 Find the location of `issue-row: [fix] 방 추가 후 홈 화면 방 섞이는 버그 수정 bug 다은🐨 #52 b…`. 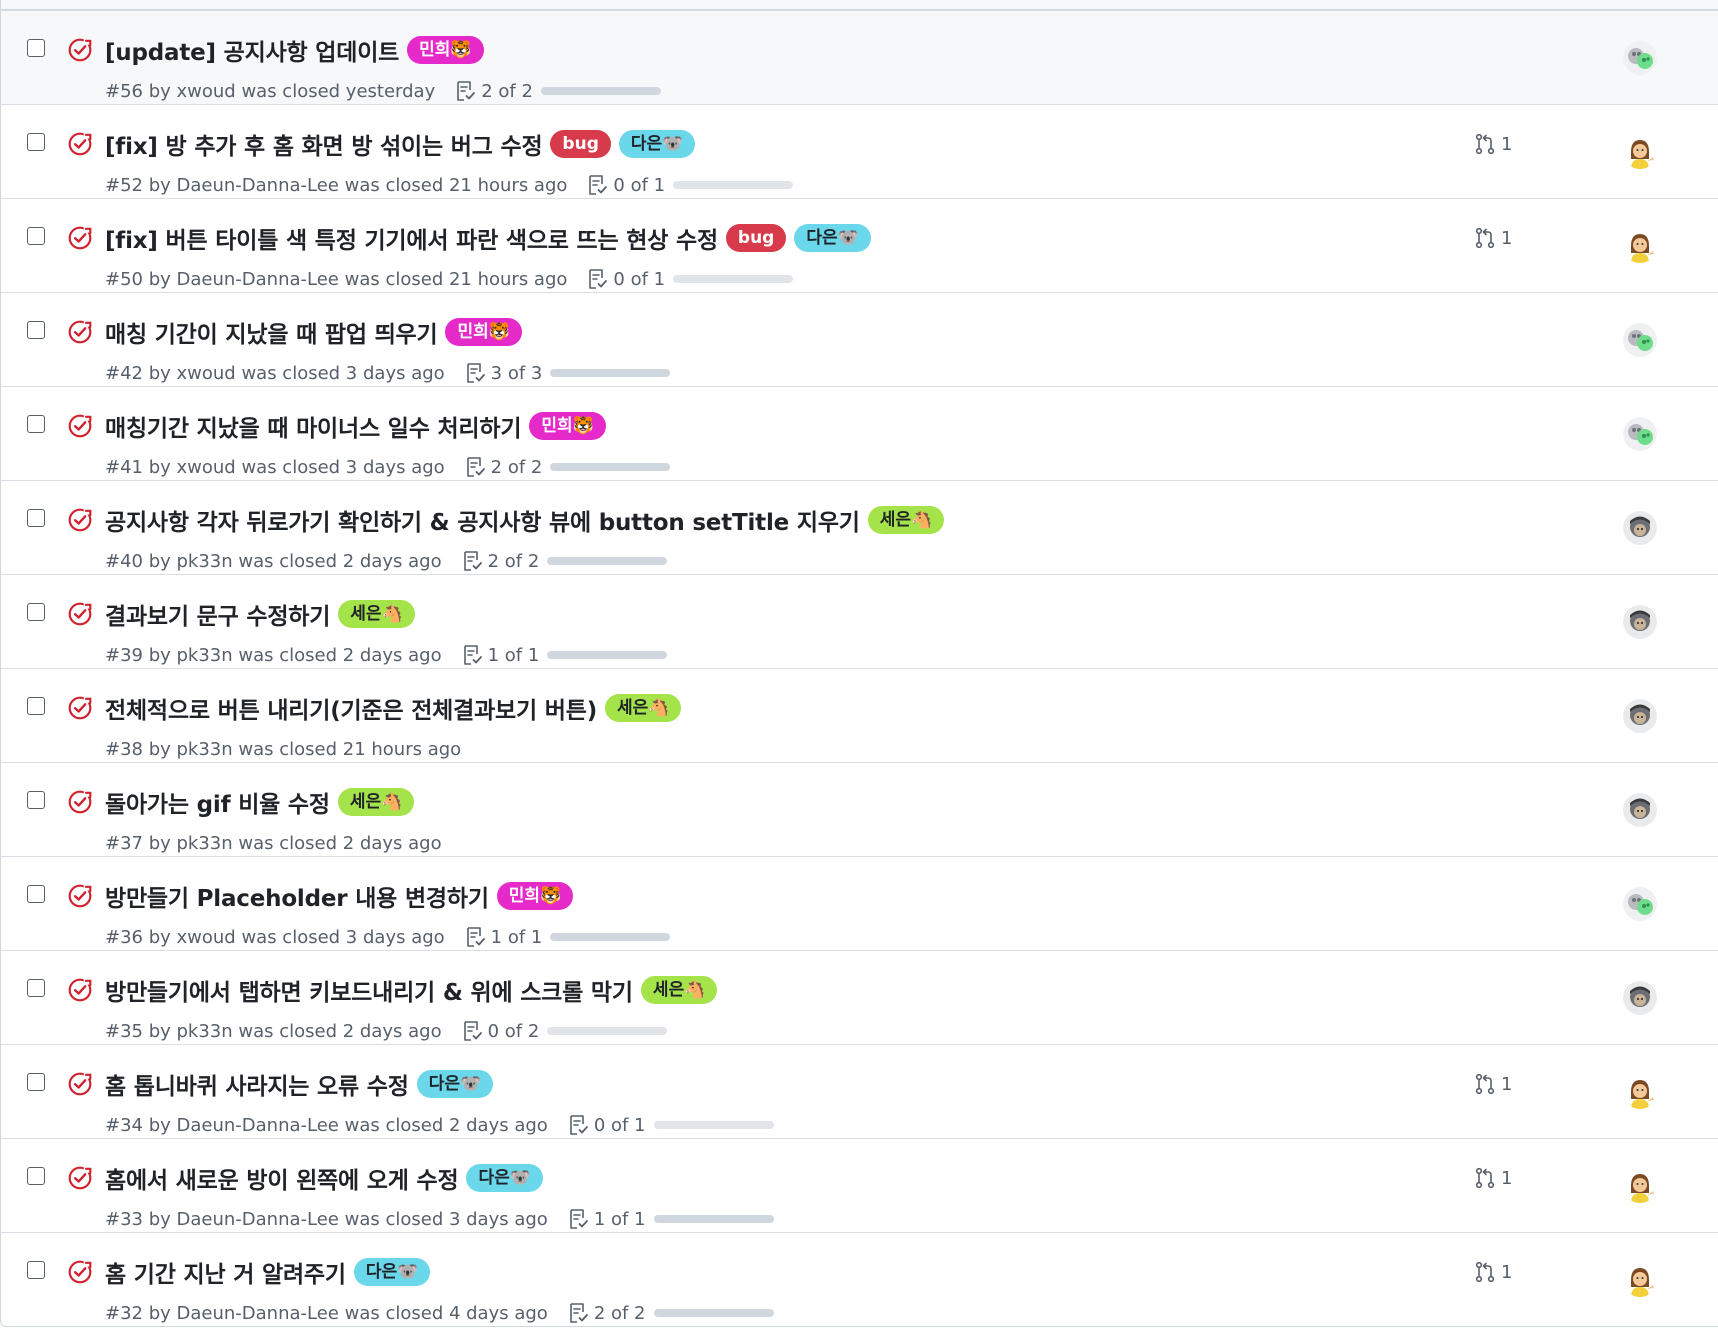

issue-row: [fix] 방 추가 후 홈 화면 방 섞이는 버그 수정 bug 다은🐨 #52 b… is located at coordinates (859, 151).